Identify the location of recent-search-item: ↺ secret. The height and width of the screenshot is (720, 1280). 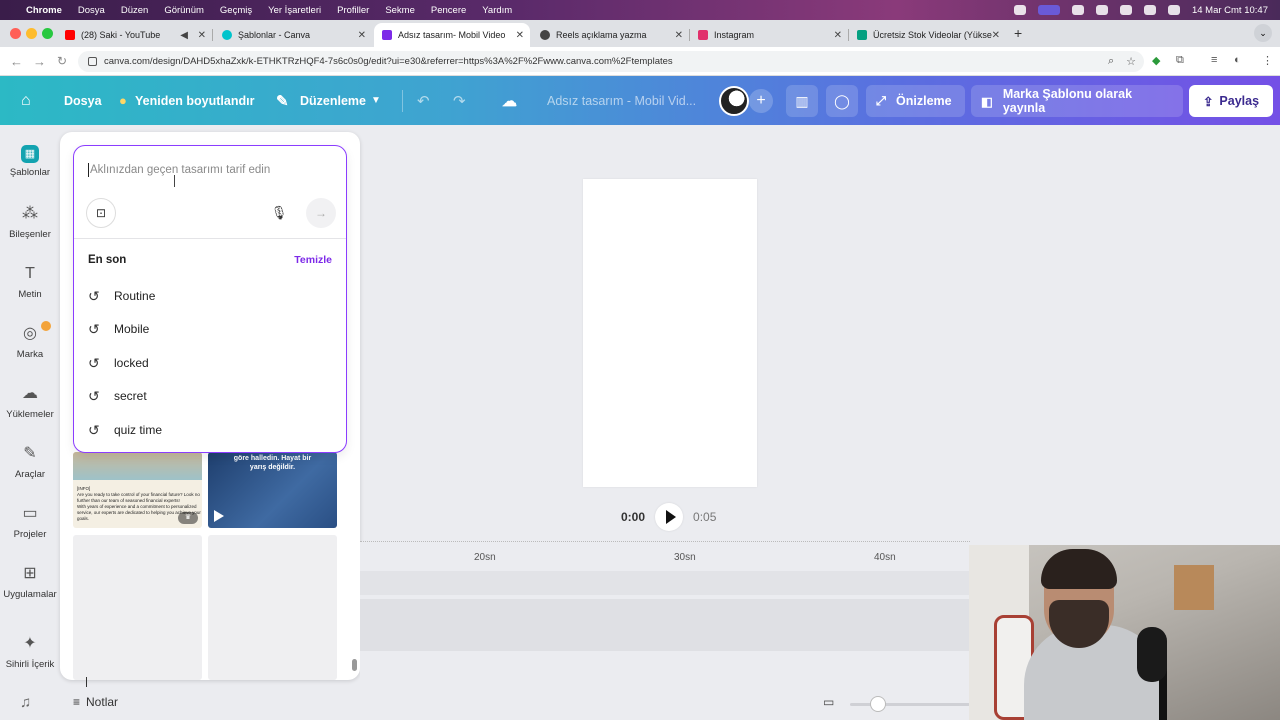
(117, 396).